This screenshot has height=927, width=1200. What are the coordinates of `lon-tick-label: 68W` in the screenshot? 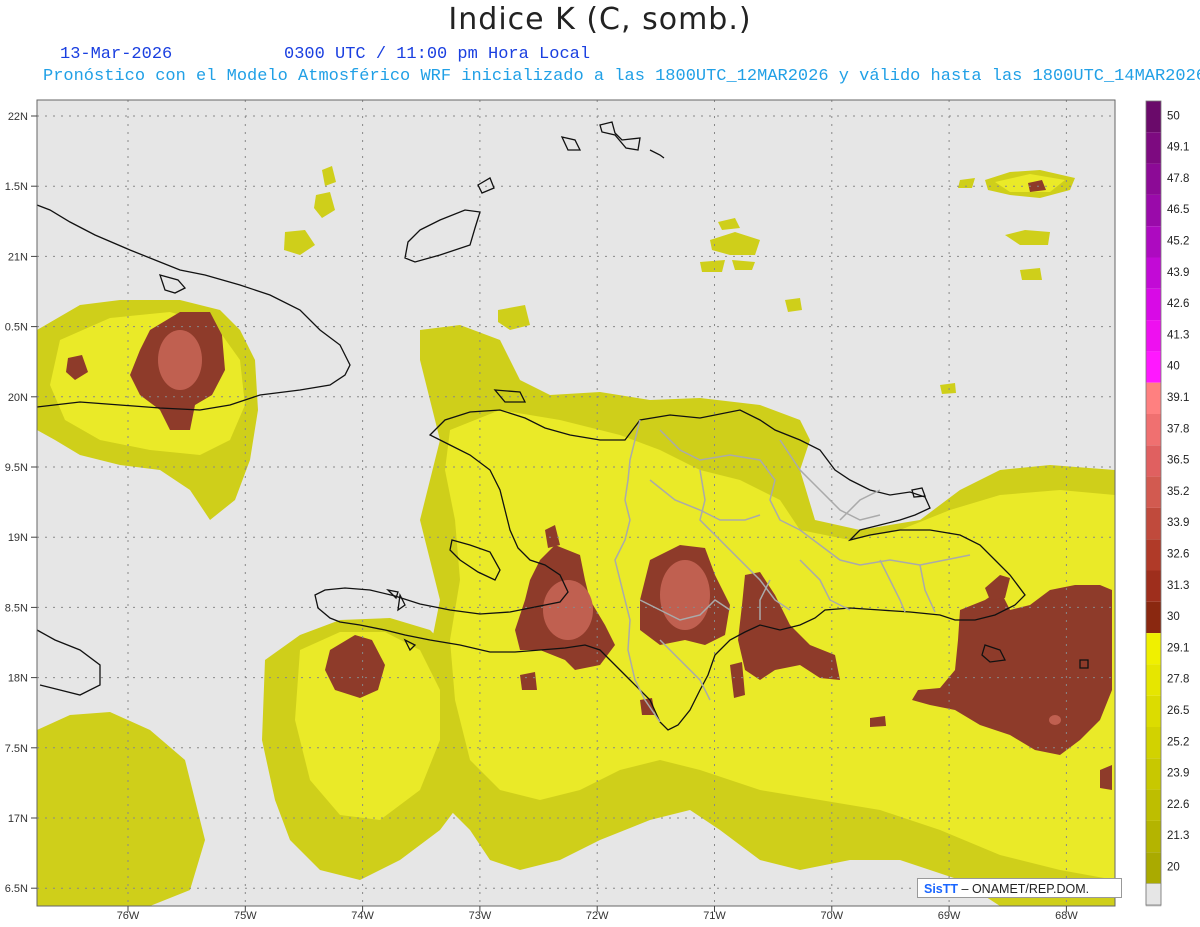 It's located at (1066, 916).